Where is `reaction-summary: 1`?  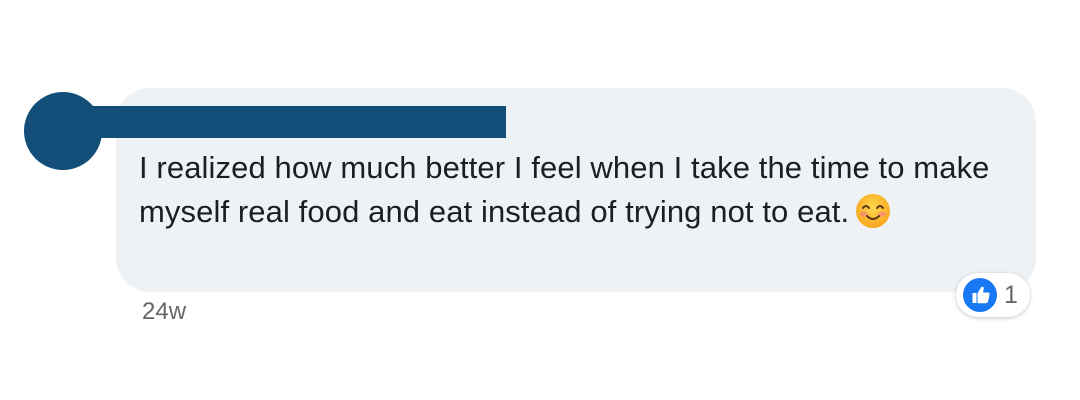
reaction-summary: 1 is located at coordinates (993, 295).